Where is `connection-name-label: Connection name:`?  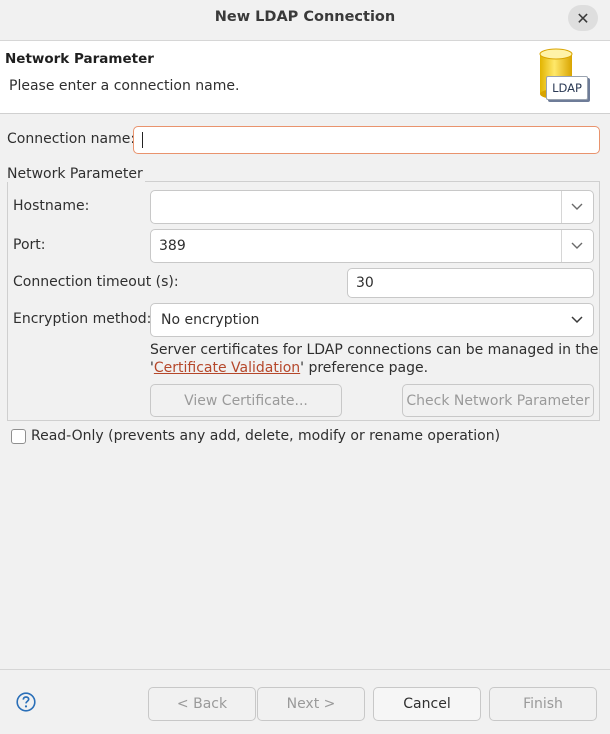
connection-name-label: Connection name: is located at coordinates (71, 139).